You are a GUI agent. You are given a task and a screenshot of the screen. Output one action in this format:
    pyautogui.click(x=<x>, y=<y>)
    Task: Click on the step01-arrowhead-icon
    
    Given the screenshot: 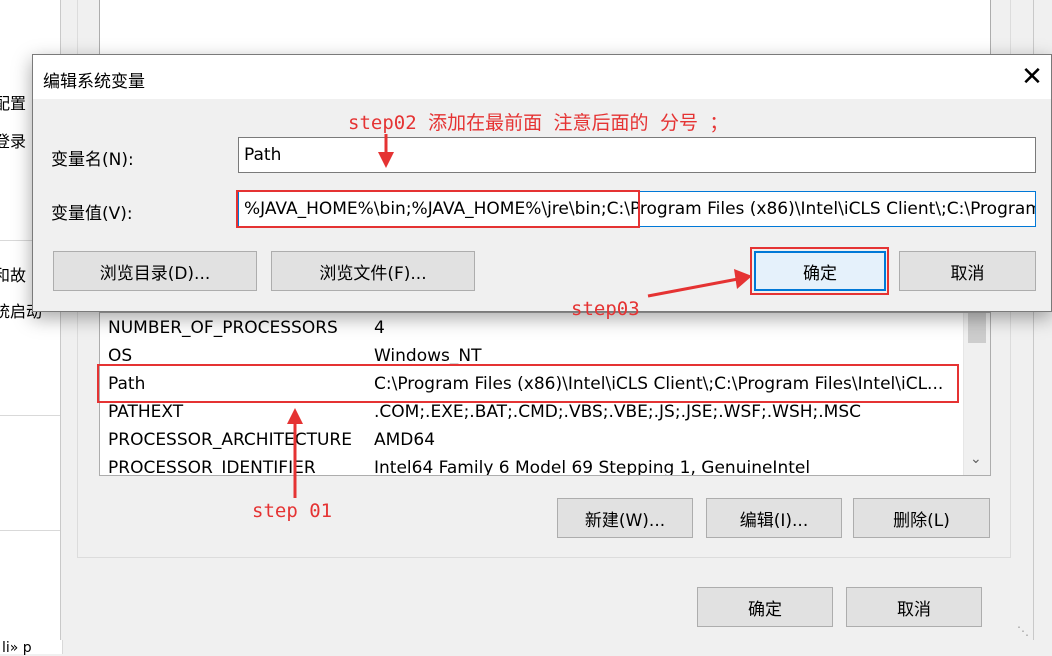 What is the action you would take?
    pyautogui.click(x=295, y=416)
    